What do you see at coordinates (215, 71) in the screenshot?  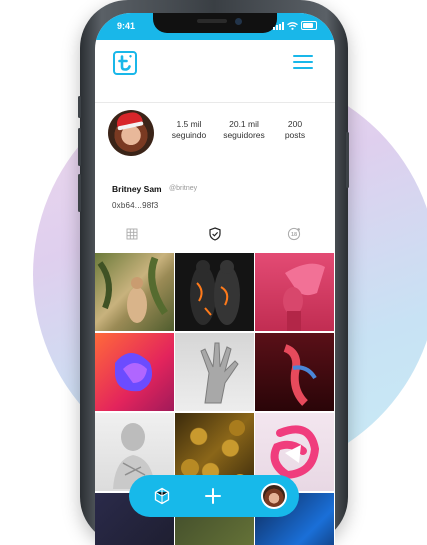 I see `app-header` at bounding box center [215, 71].